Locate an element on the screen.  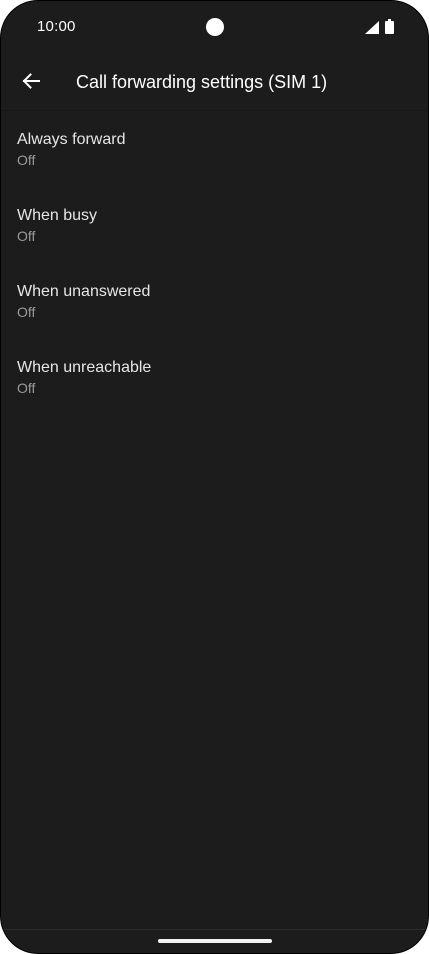
battery-icon is located at coordinates (389, 26).